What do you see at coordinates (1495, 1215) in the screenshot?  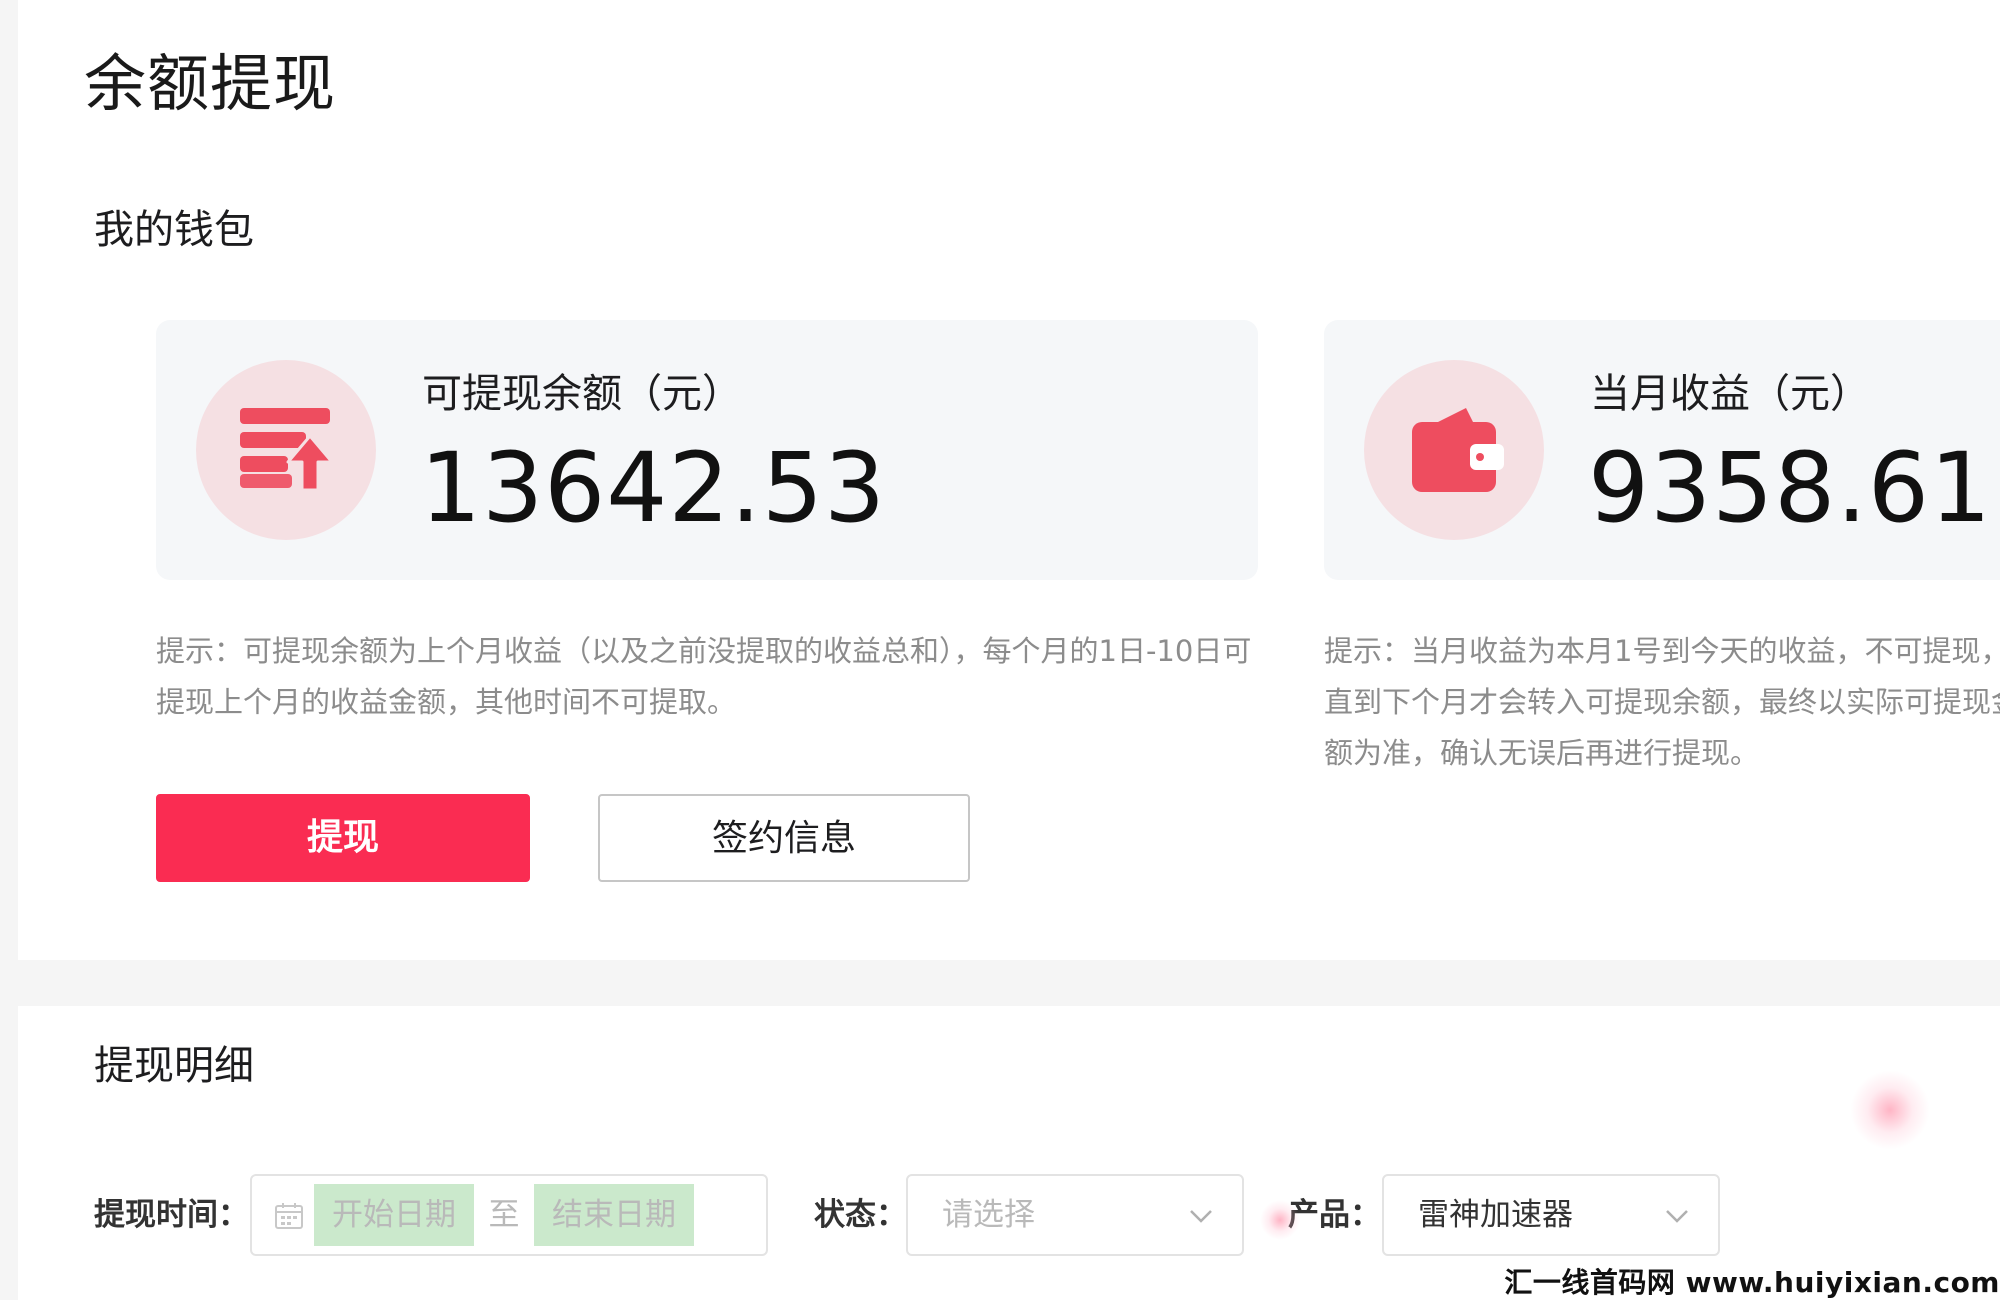 I see `product-select-value: 雷神加速器` at bounding box center [1495, 1215].